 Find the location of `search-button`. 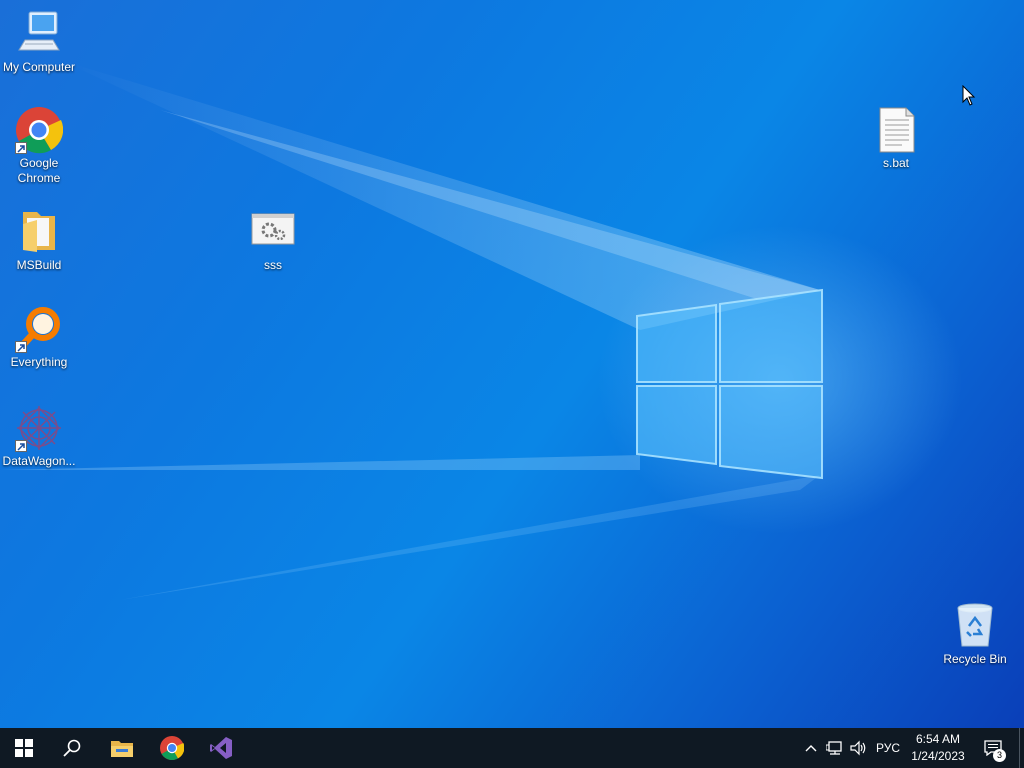

search-button is located at coordinates (72, 748).